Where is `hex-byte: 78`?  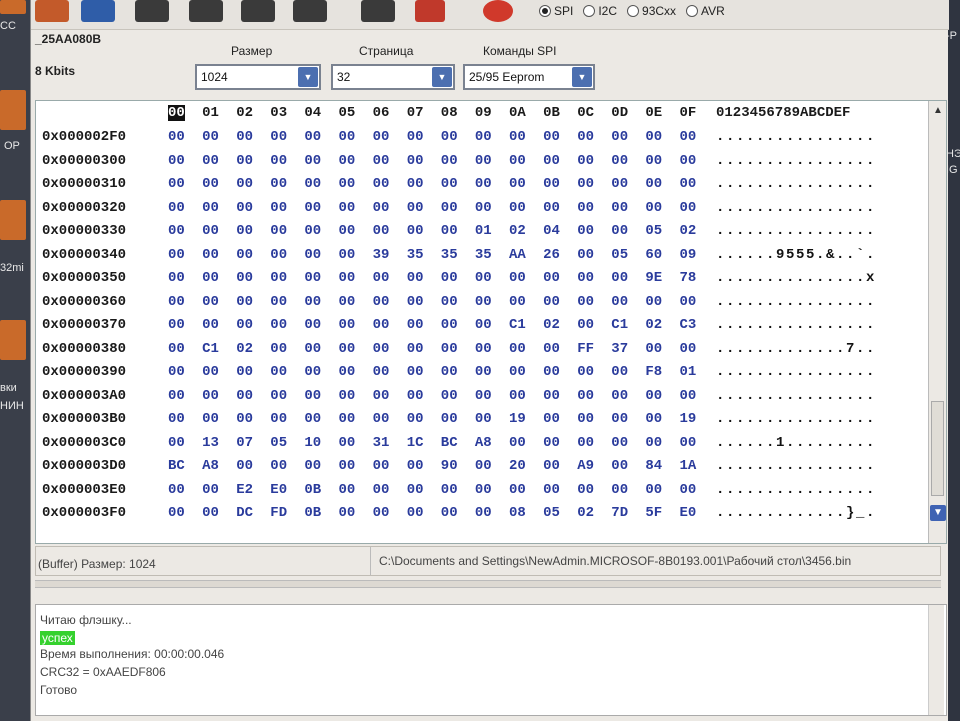
hex-byte: 78 is located at coordinates (688, 278).